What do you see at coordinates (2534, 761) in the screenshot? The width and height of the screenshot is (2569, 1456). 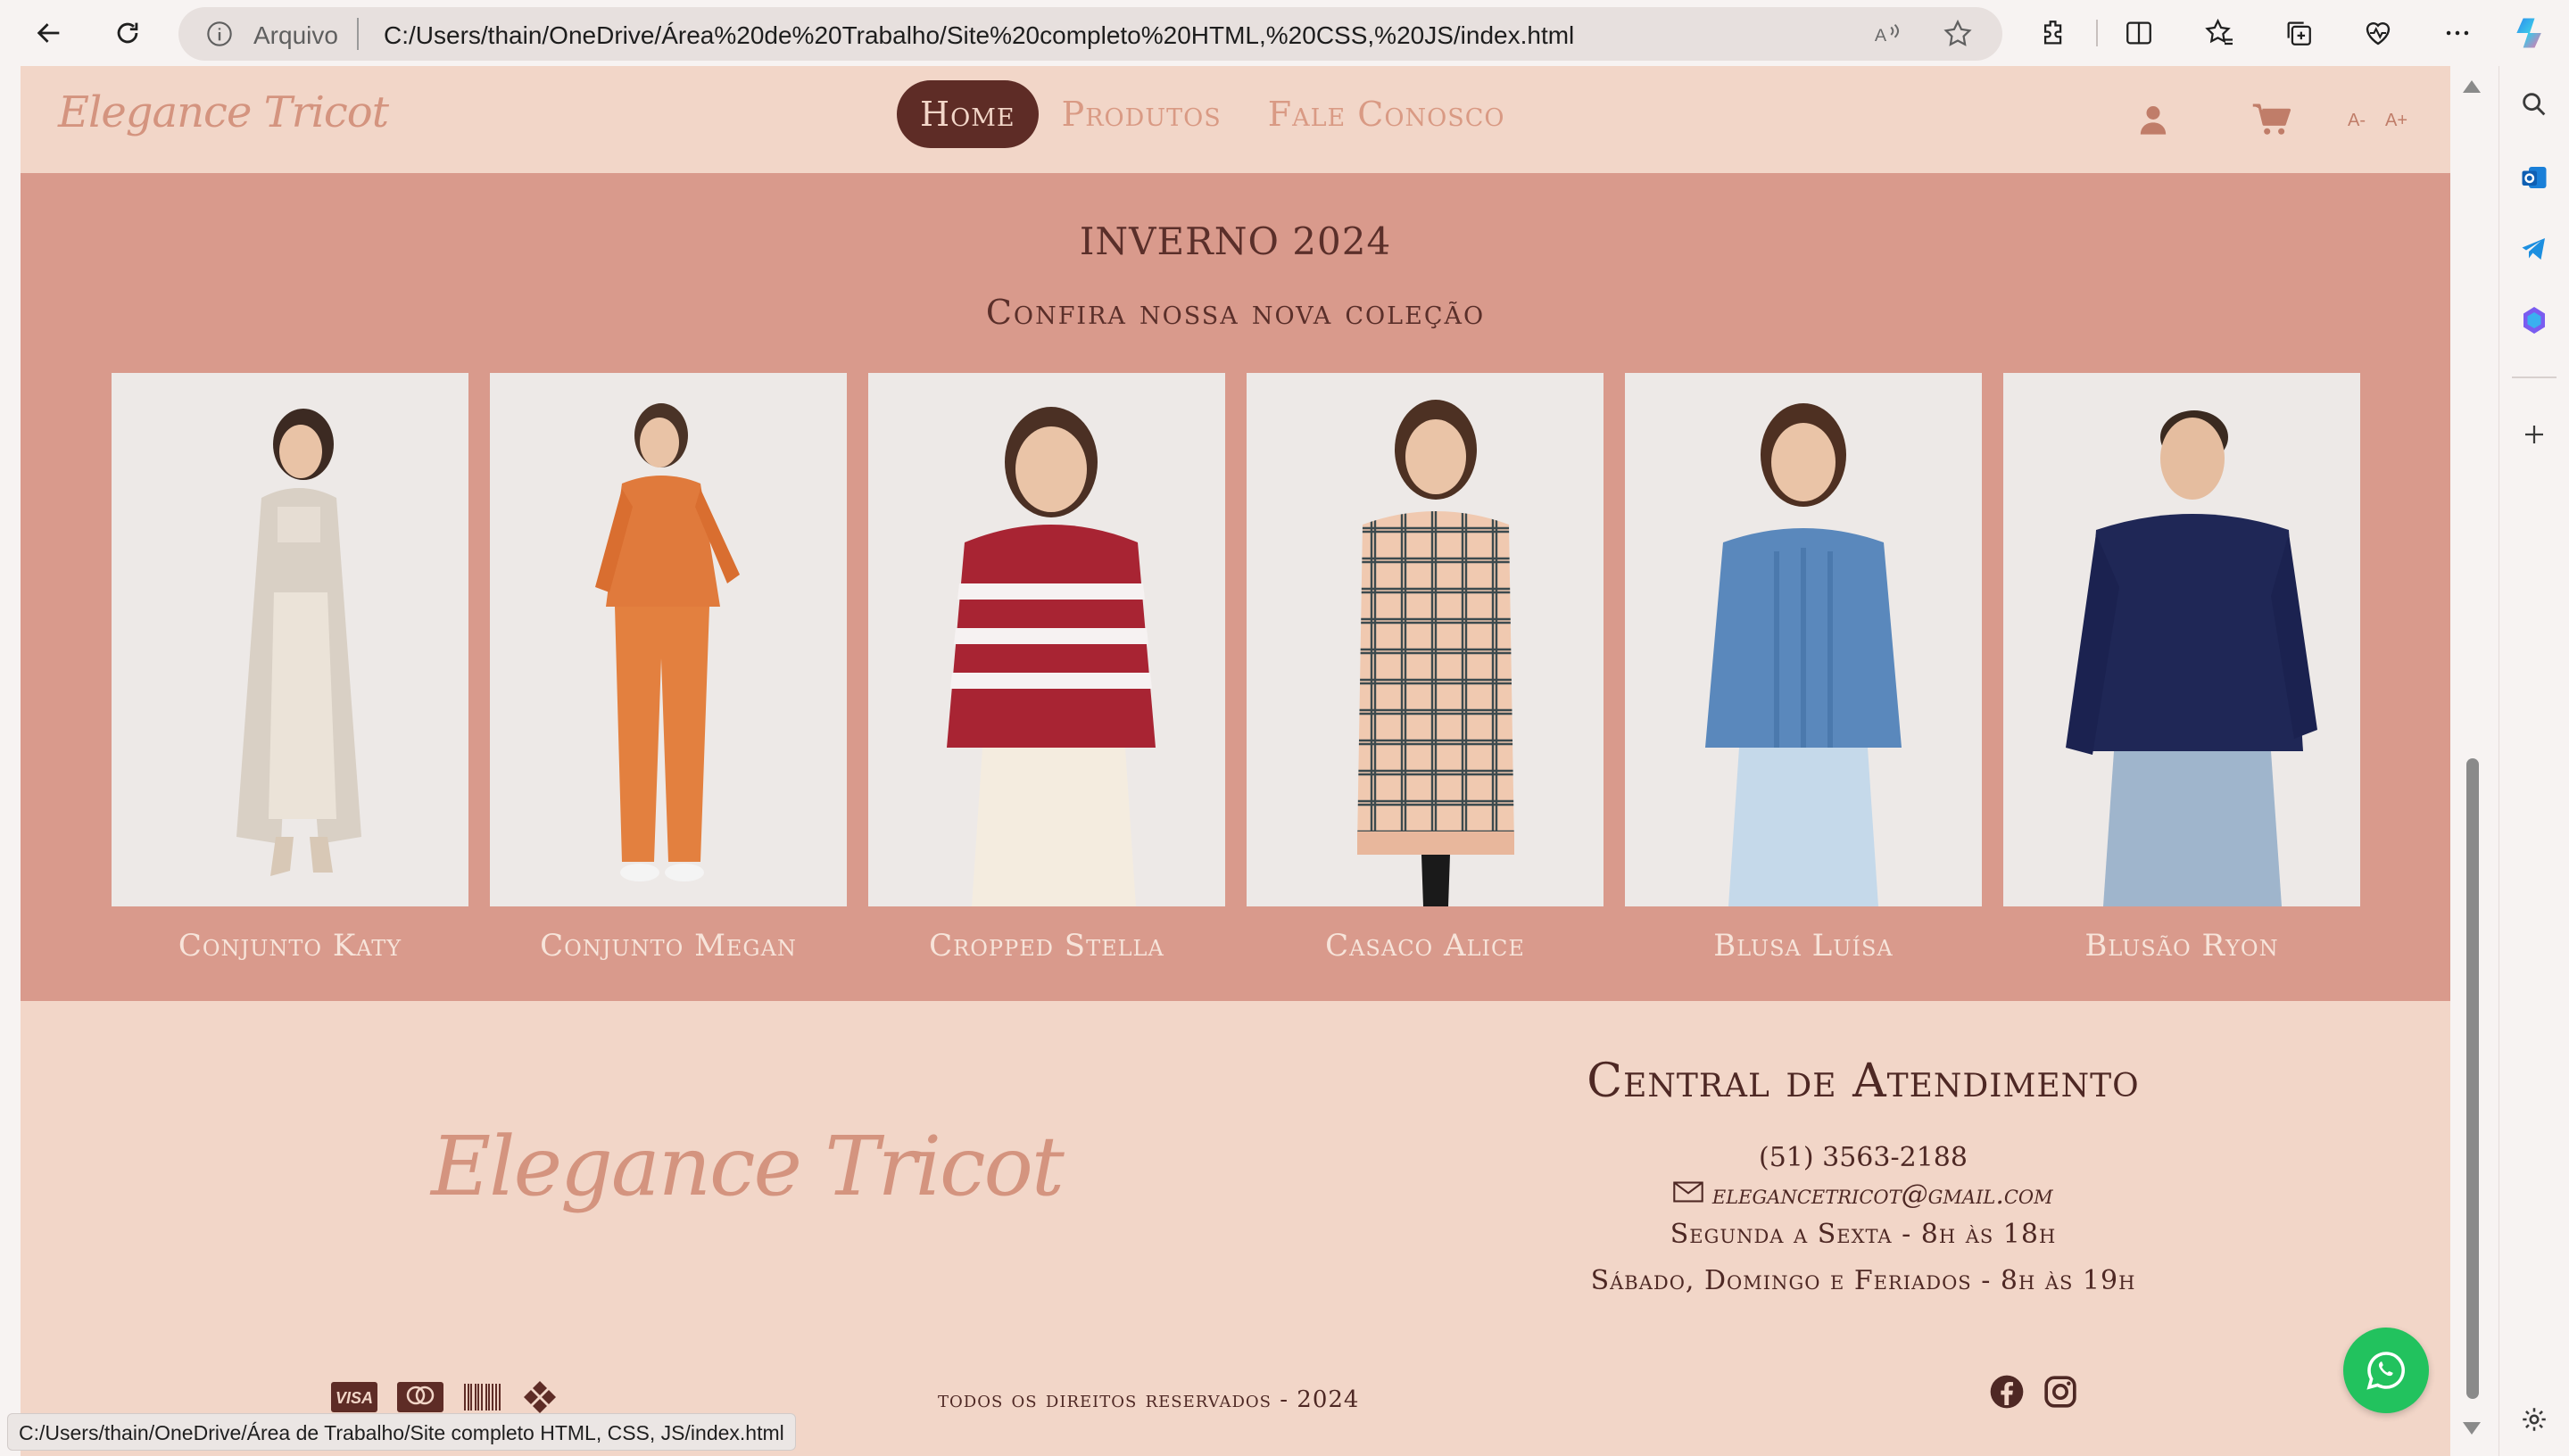 I see `browser-sidebar` at bounding box center [2534, 761].